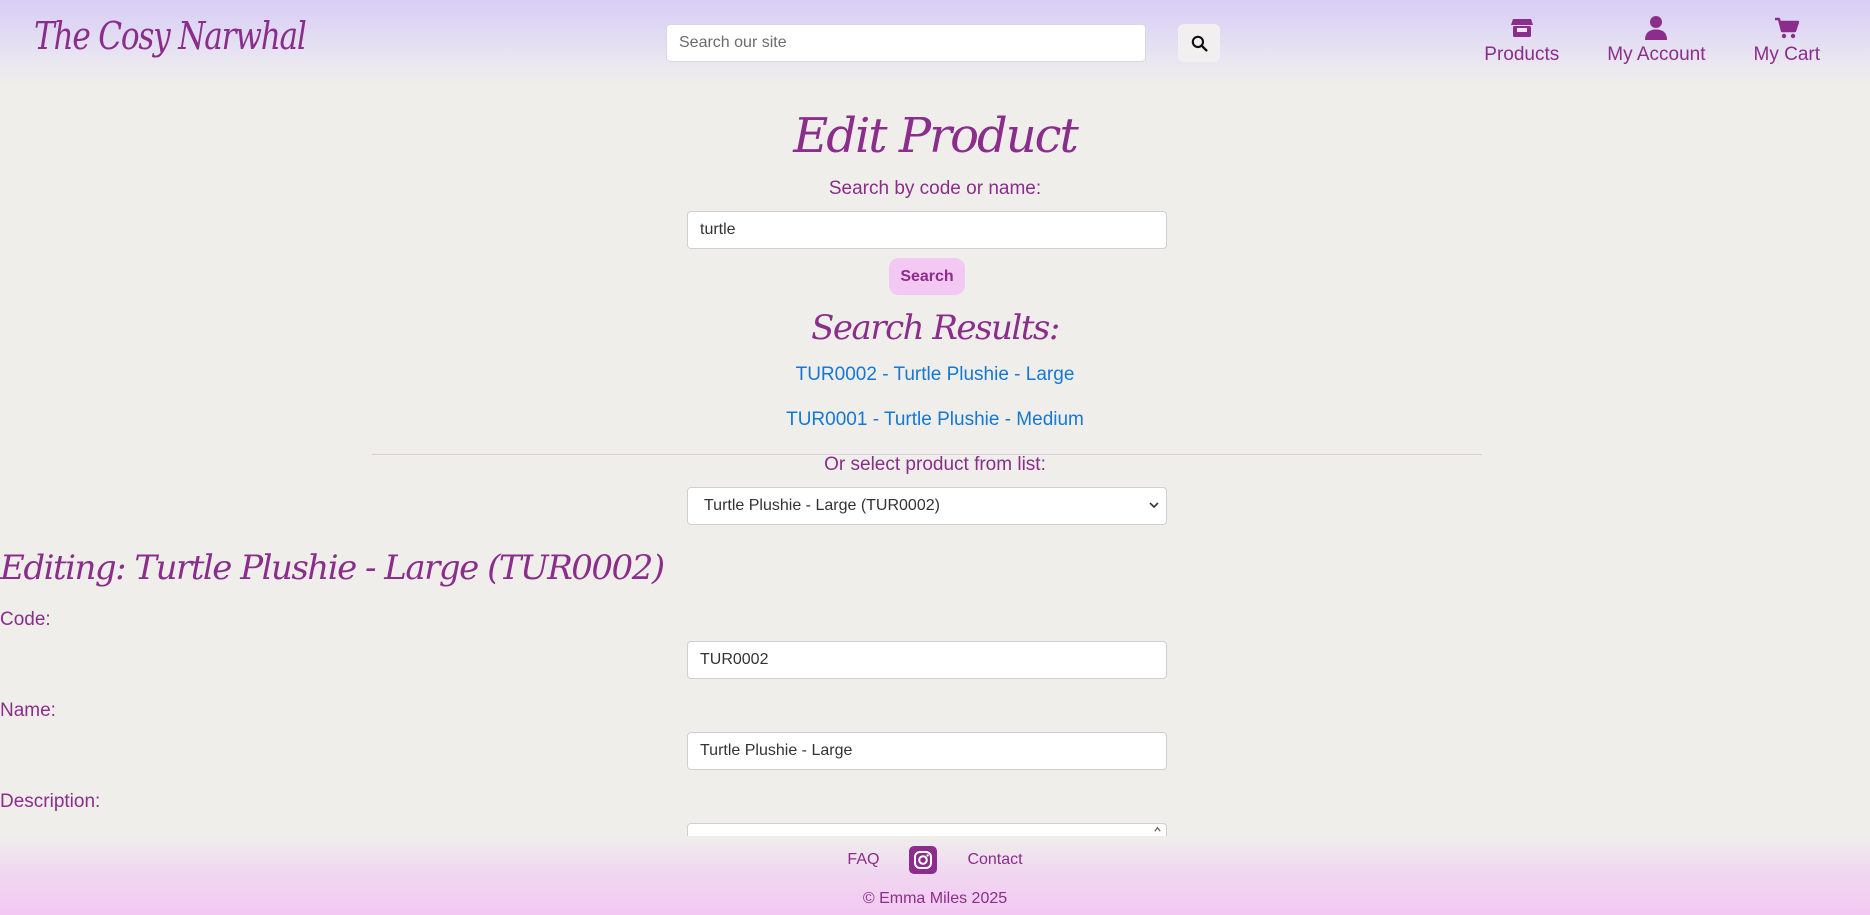  Describe the element at coordinates (50, 801) in the screenshot. I see `description-label: Description:` at that location.